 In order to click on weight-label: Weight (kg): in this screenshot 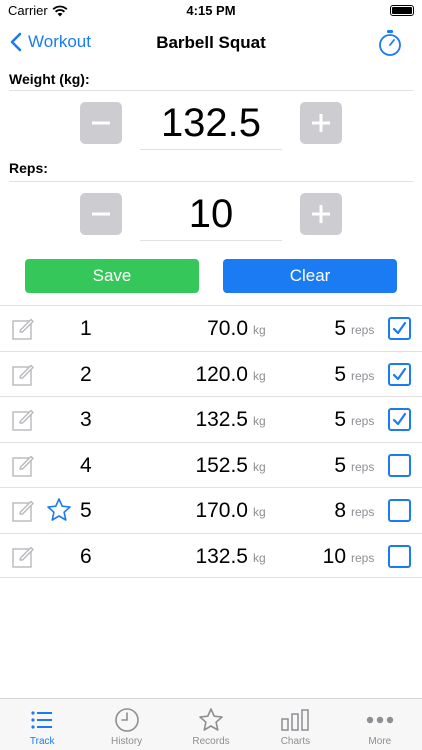, I will do `click(49, 79)`.